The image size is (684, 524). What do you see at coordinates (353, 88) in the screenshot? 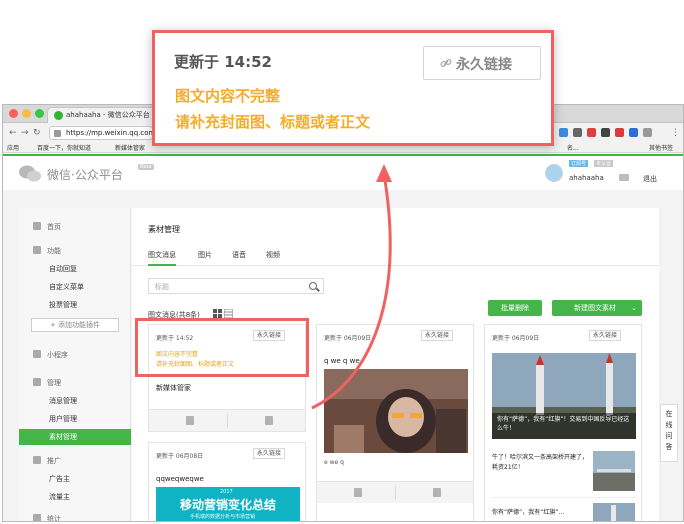
I see `zoom-callout: 更新于 14:52 永久链接 图文内容不完整 请补充封面图、标题或者正文` at bounding box center [353, 88].